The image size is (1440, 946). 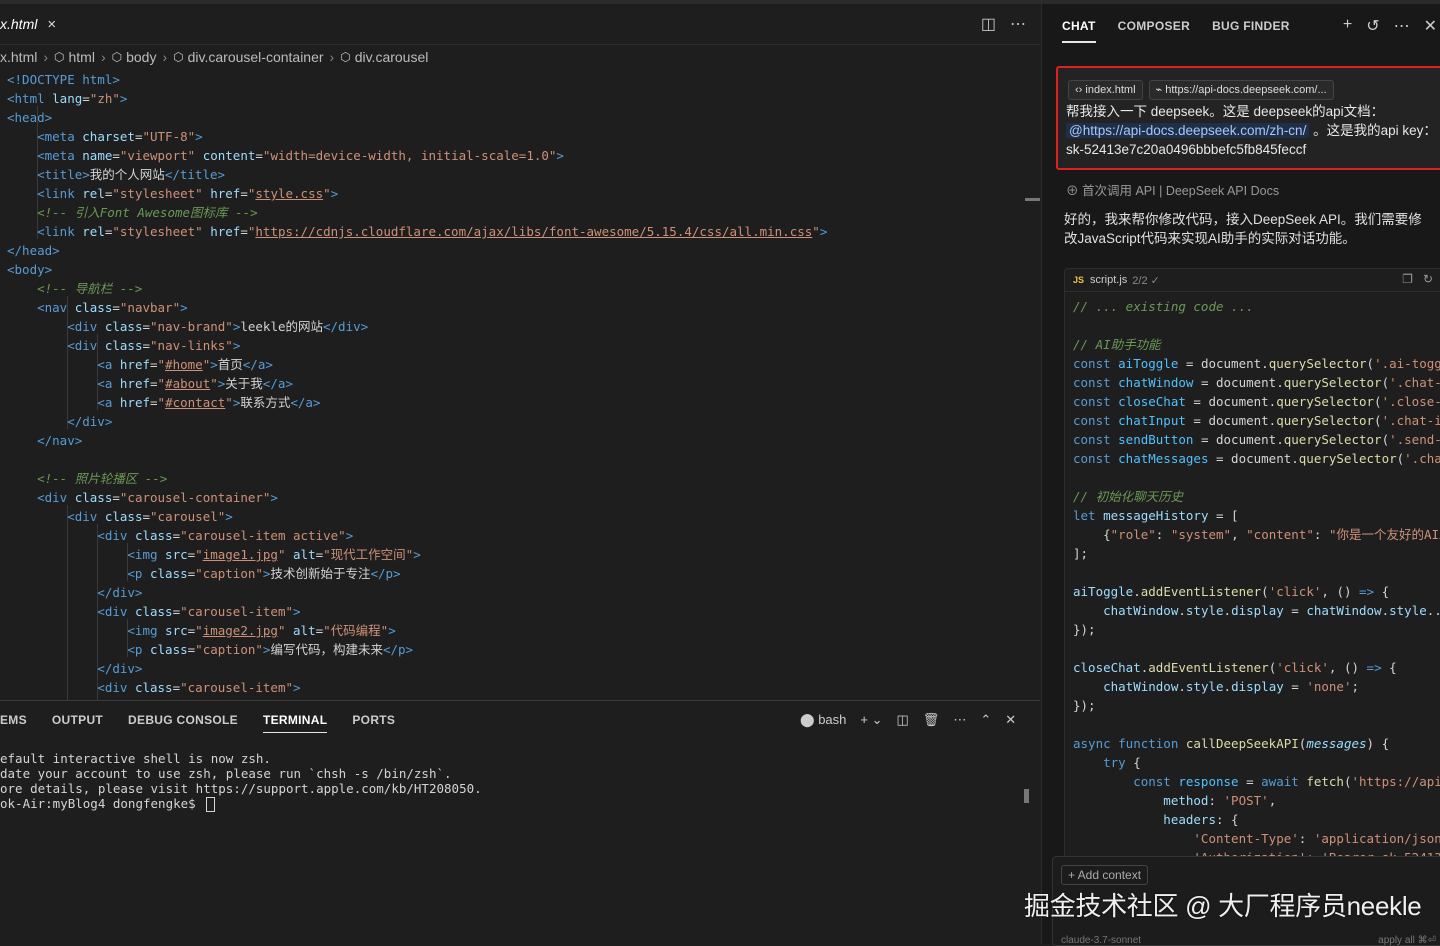 I want to click on code-token: chatWindow, so click(x=1156, y=382).